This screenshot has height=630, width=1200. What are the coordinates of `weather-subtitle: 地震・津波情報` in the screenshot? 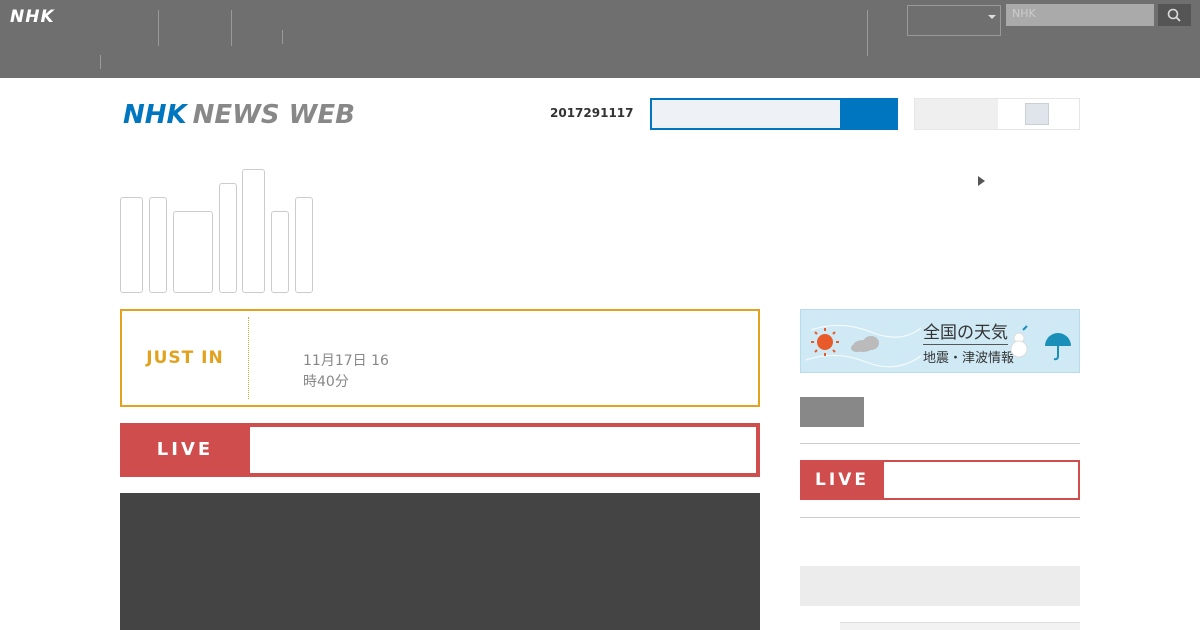 It's located at (969, 358).